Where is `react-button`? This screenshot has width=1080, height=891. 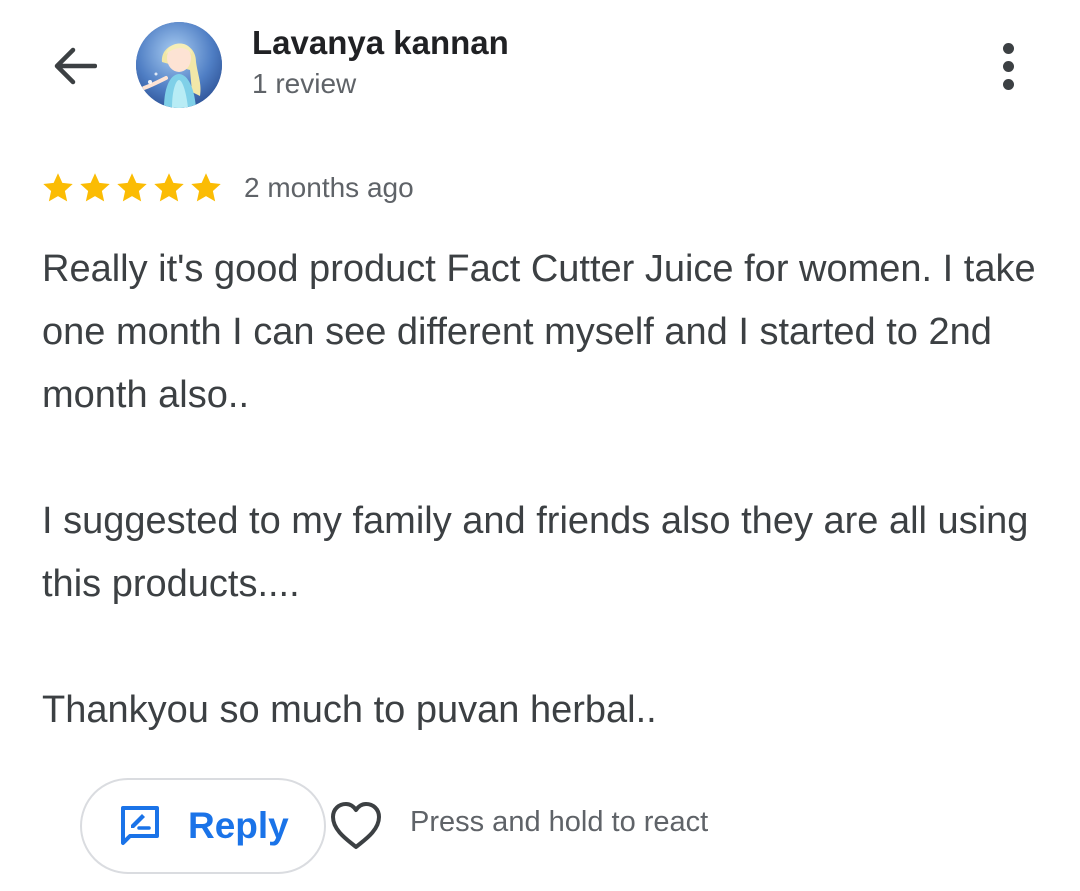 react-button is located at coordinates (356, 826).